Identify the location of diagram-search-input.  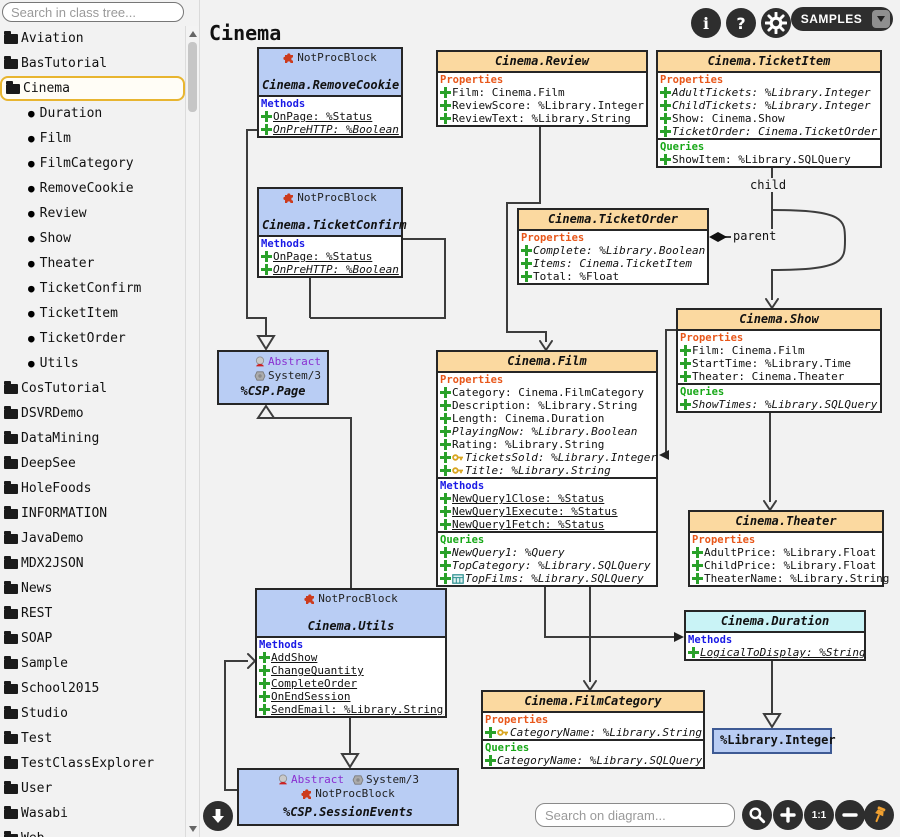
(635, 815).